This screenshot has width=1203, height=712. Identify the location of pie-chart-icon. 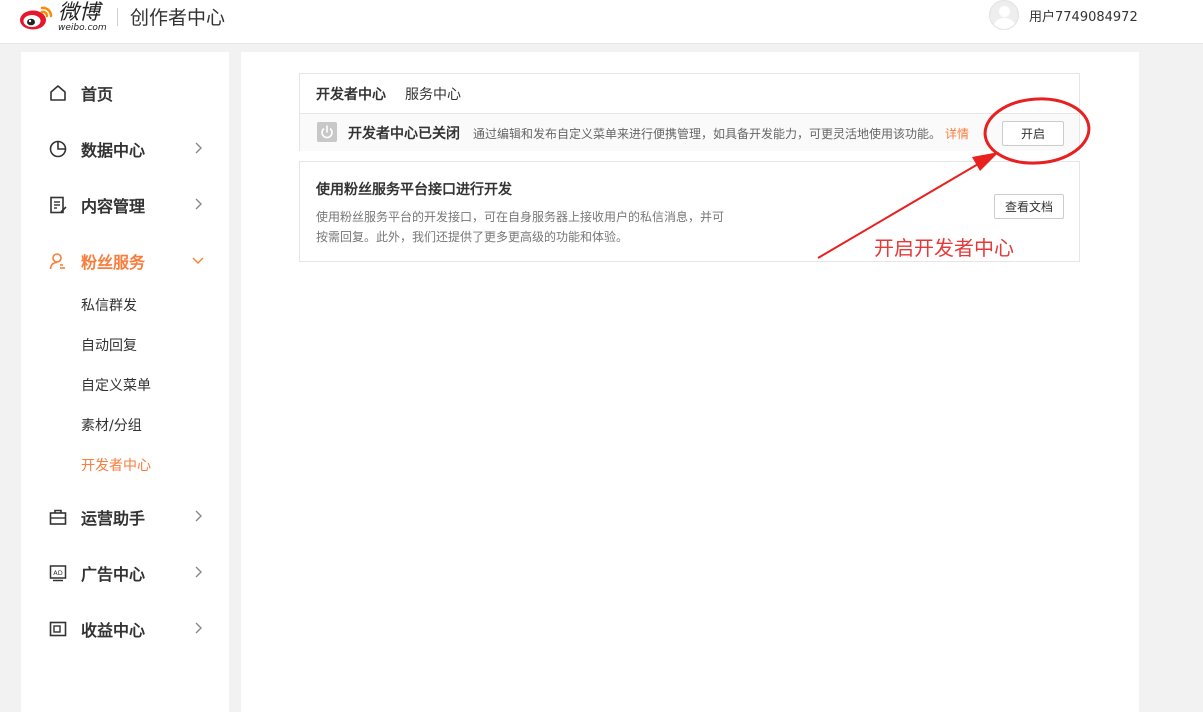
(58, 149).